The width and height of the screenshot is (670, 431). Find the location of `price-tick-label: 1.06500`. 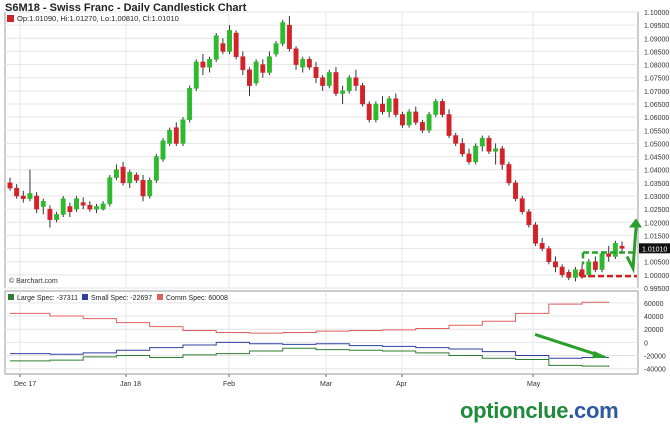

price-tick-label: 1.06500 is located at coordinates (656, 105).